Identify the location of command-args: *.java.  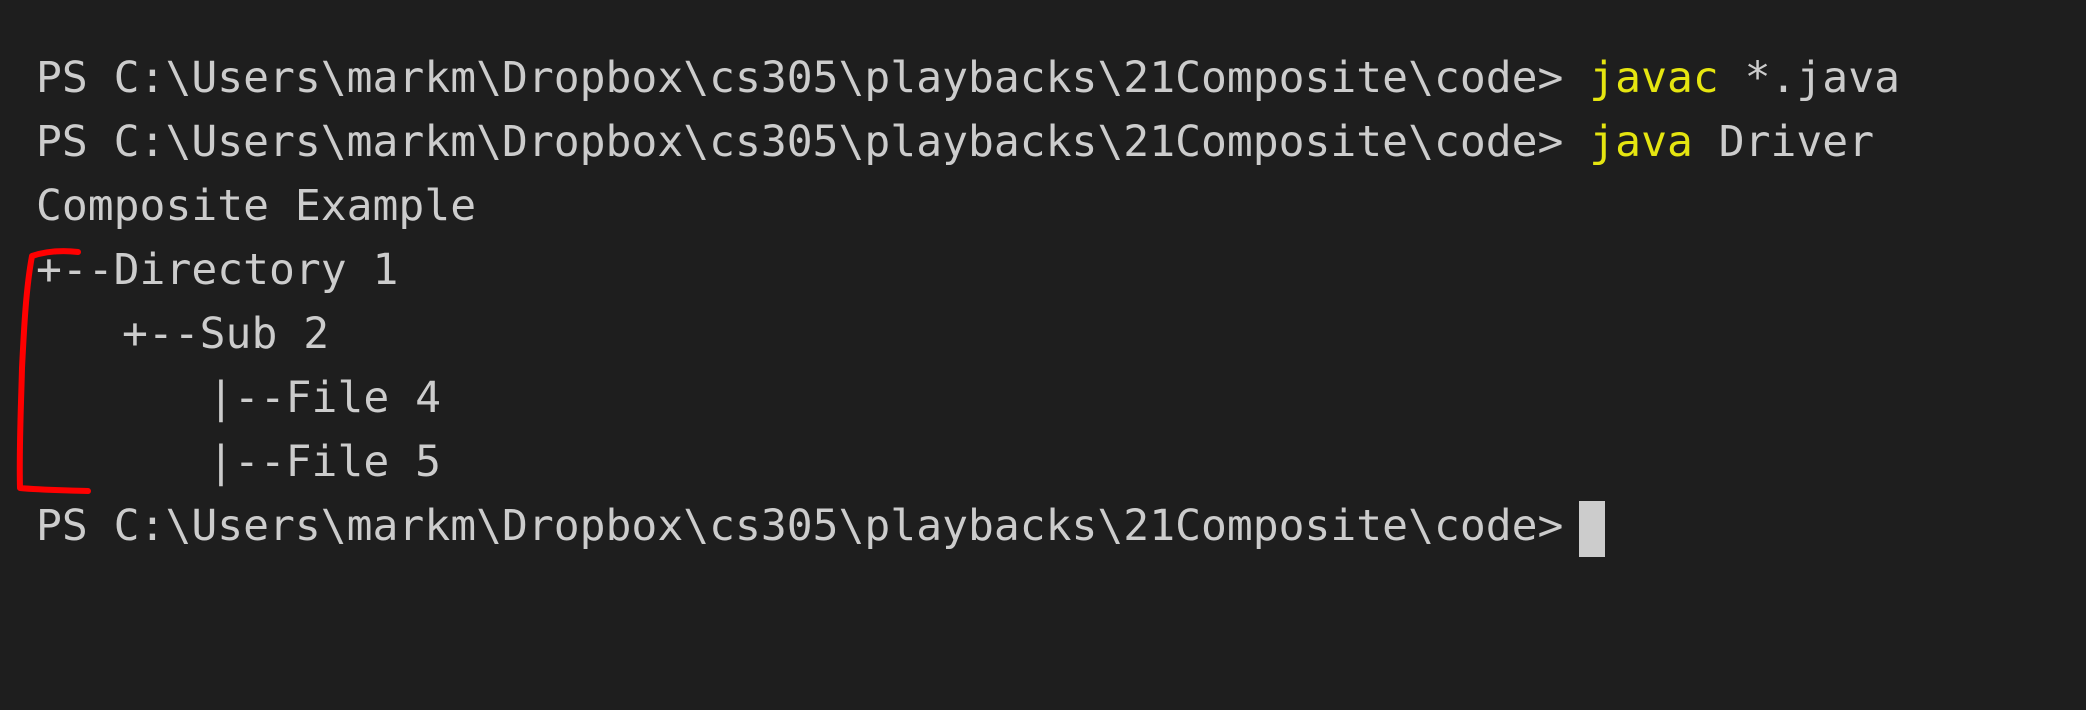
(1809, 78).